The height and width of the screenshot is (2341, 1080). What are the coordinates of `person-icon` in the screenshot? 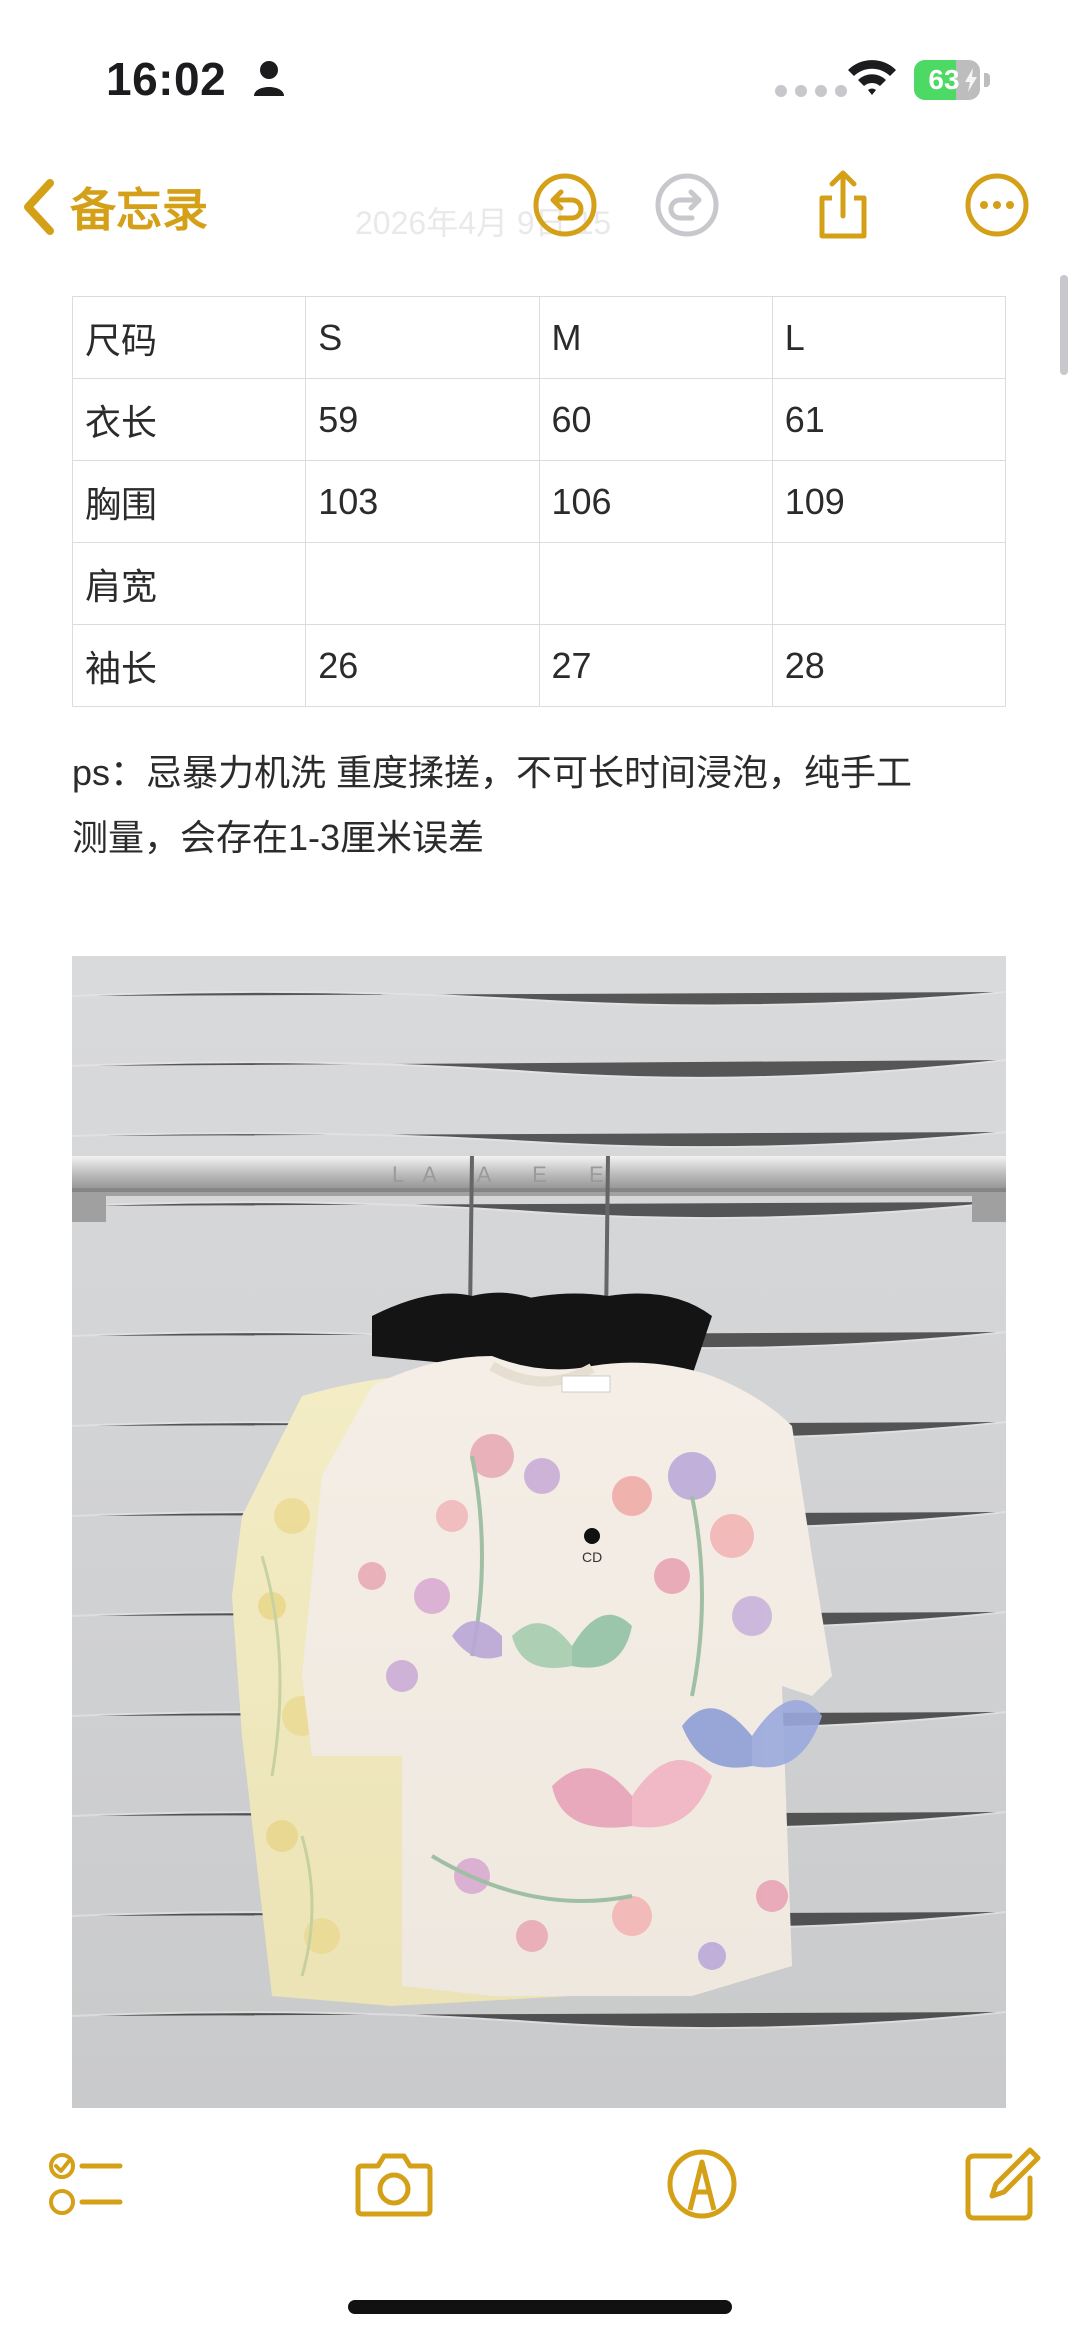 It's located at (269, 78).